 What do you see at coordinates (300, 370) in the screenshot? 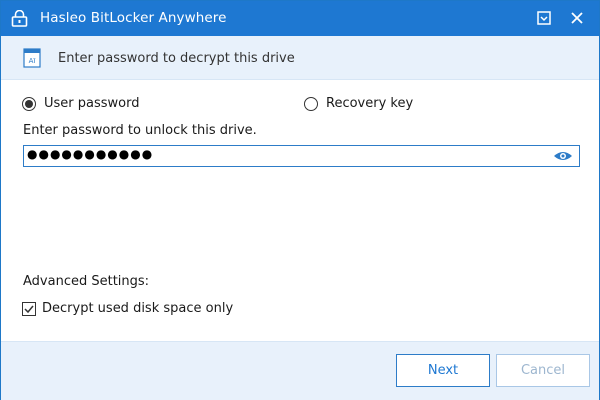
I see `footer-bar: Next Cancel` at bounding box center [300, 370].